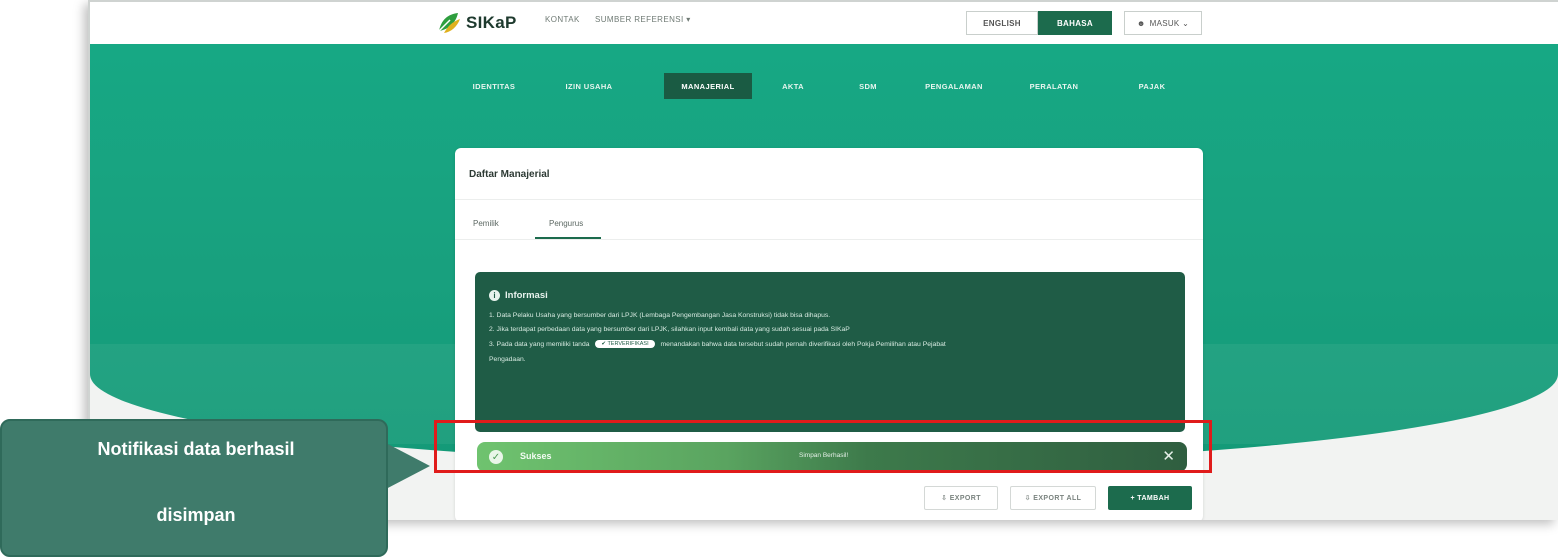  I want to click on lang-bahasa-button: BAHASA, so click(1075, 23).